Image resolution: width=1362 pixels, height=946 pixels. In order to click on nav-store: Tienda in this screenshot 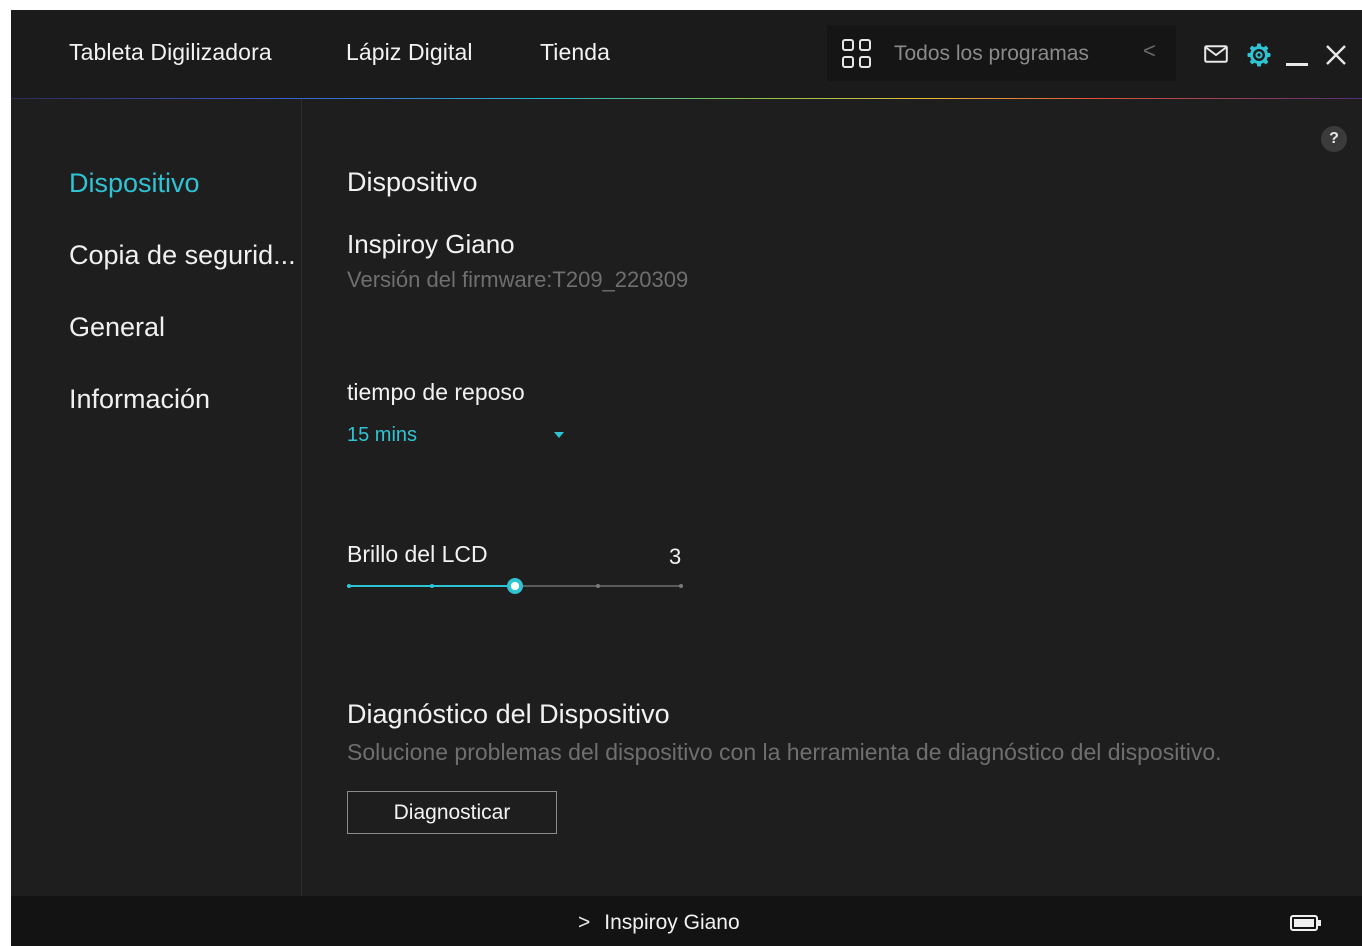, I will do `click(575, 52)`.